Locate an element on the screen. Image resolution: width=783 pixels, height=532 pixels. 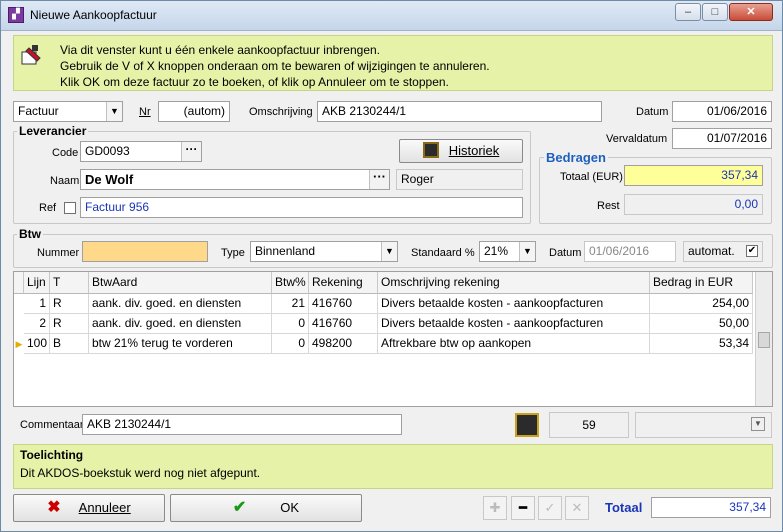
rest-field: 0,00 is located at coordinates (693, 204).